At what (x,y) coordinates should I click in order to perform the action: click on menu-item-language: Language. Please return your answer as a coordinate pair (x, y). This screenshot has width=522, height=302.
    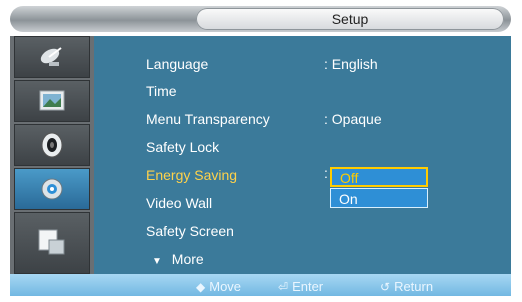
    Looking at the image, I should click on (177, 64).